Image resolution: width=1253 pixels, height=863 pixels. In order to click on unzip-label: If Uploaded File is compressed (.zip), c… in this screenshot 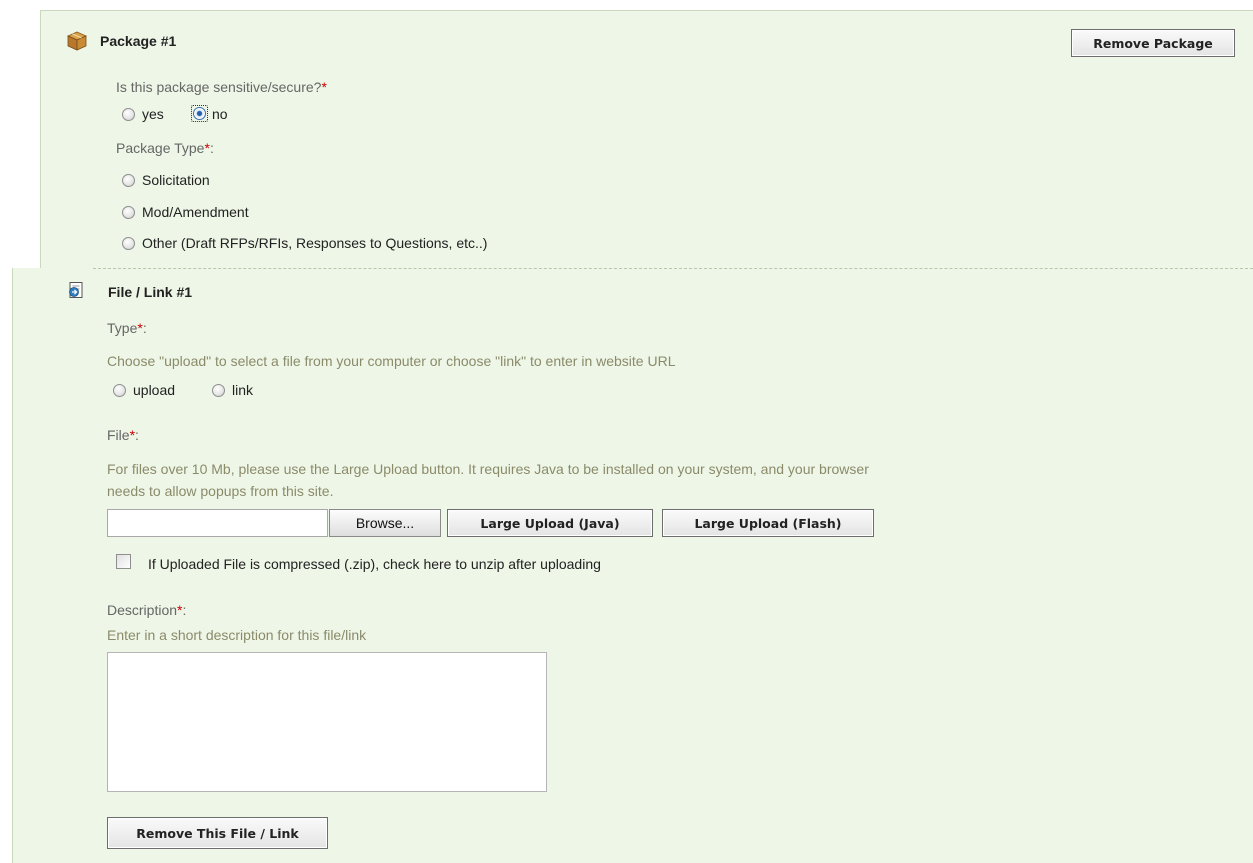, I will do `click(374, 564)`.